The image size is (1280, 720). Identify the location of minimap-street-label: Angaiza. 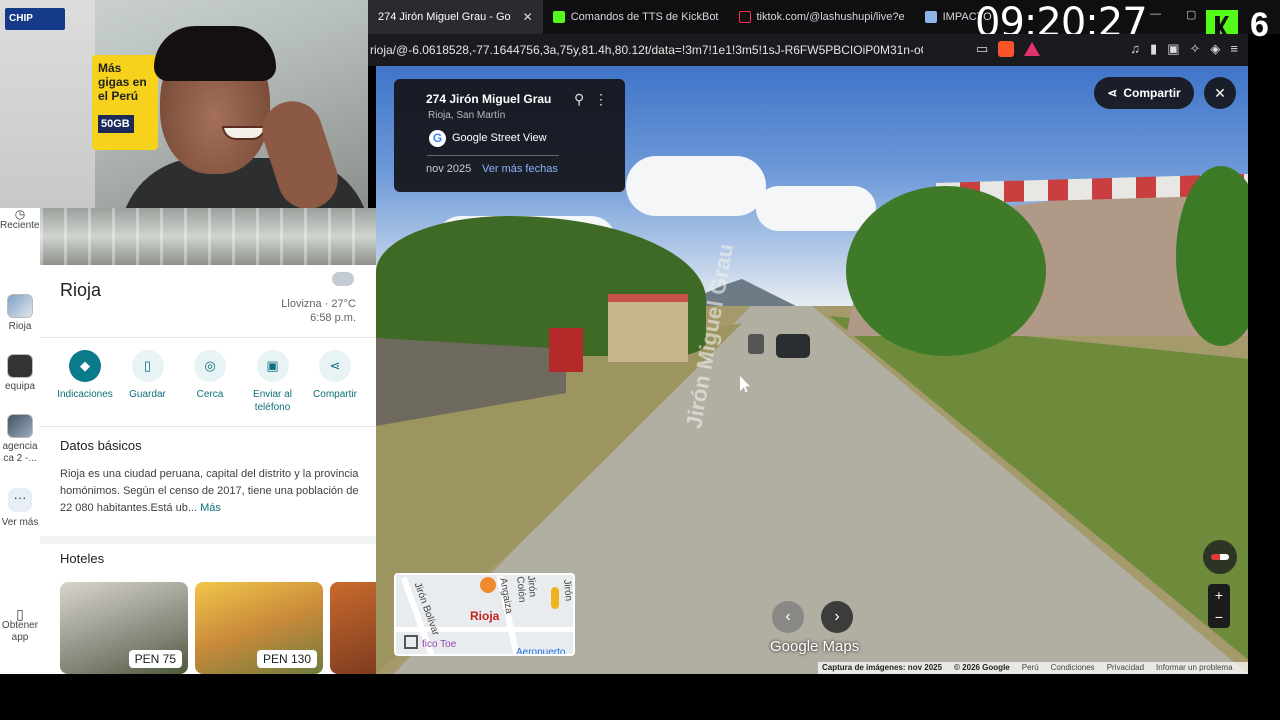
(506, 596).